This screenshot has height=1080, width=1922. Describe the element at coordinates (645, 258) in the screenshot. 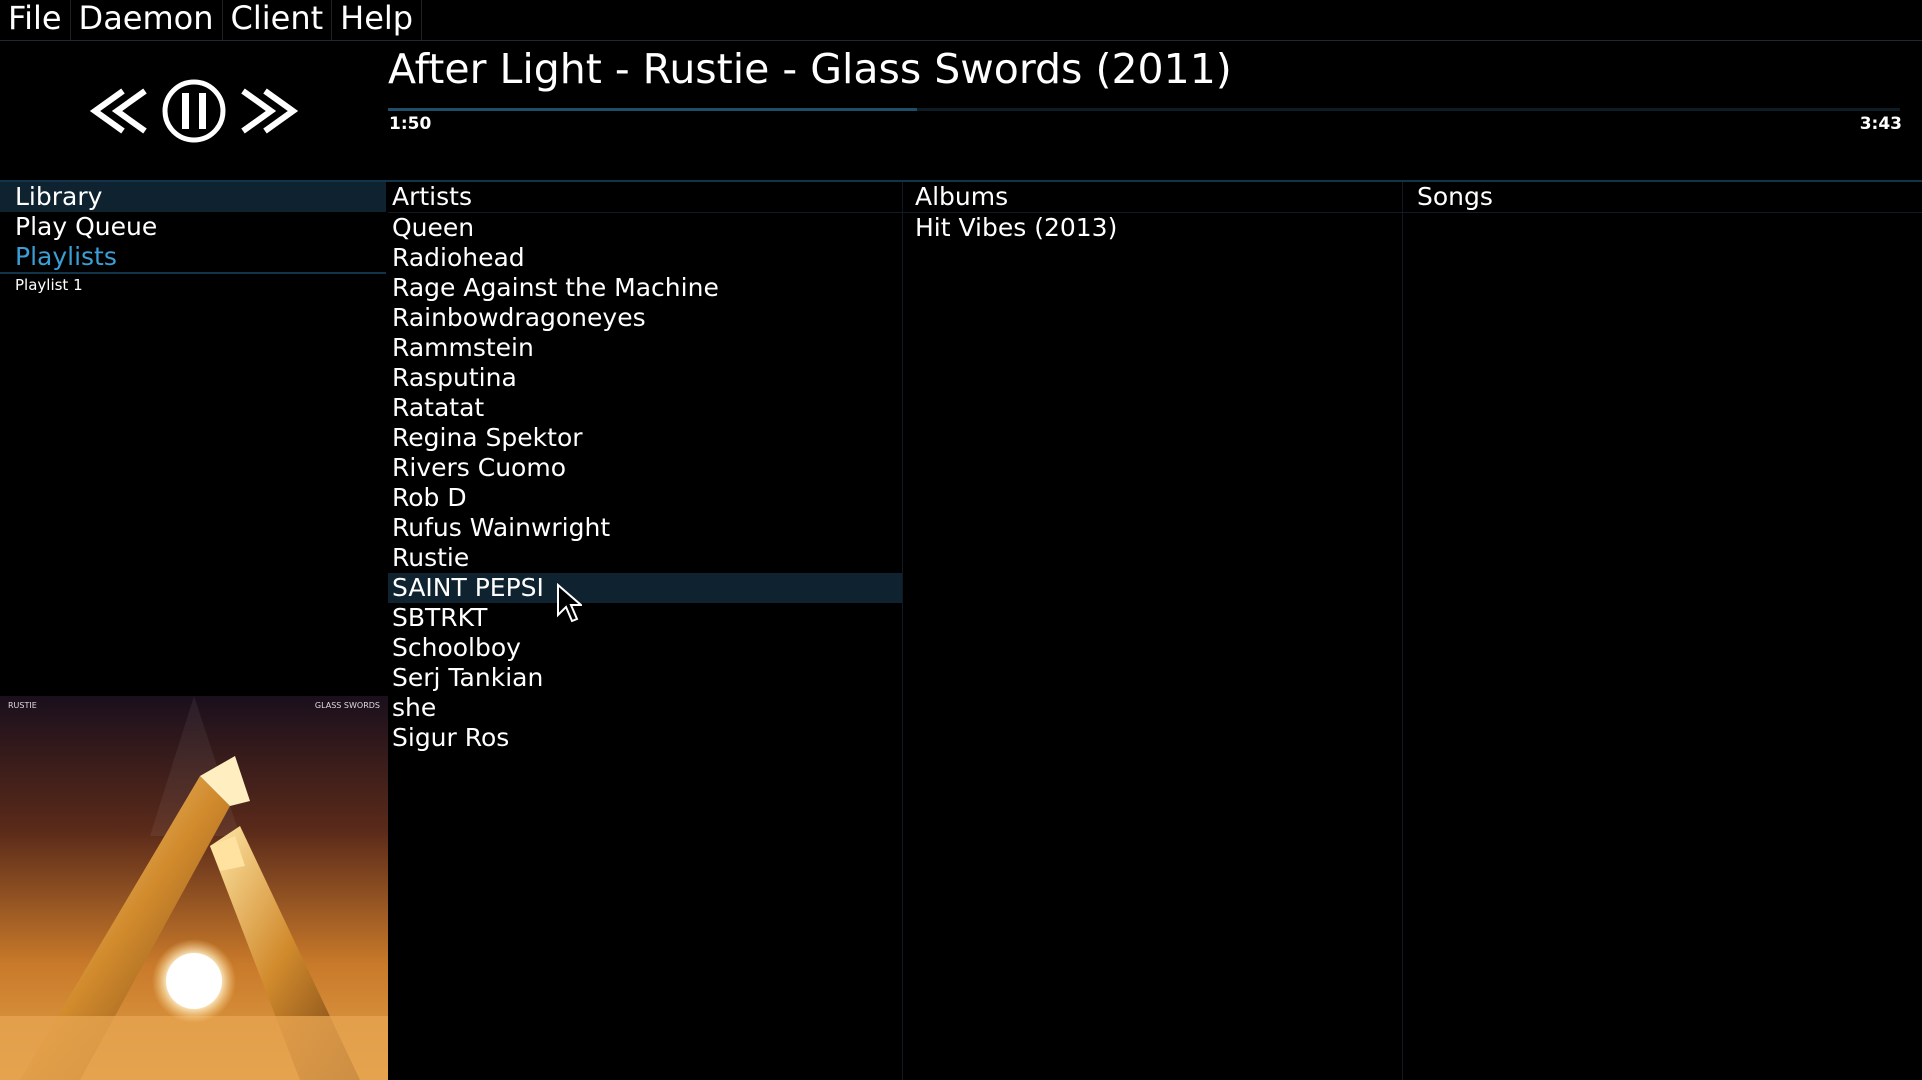

I see `artist-row: Radiohead` at that location.